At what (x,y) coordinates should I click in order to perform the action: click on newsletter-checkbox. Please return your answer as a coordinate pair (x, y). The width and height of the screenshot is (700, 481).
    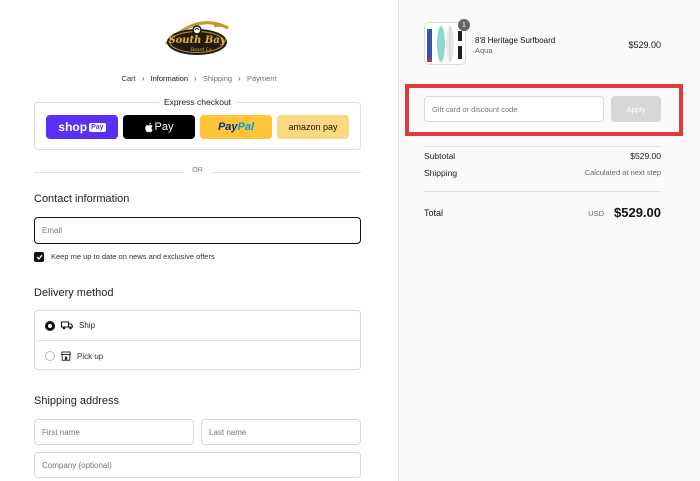
    Looking at the image, I should click on (39, 256).